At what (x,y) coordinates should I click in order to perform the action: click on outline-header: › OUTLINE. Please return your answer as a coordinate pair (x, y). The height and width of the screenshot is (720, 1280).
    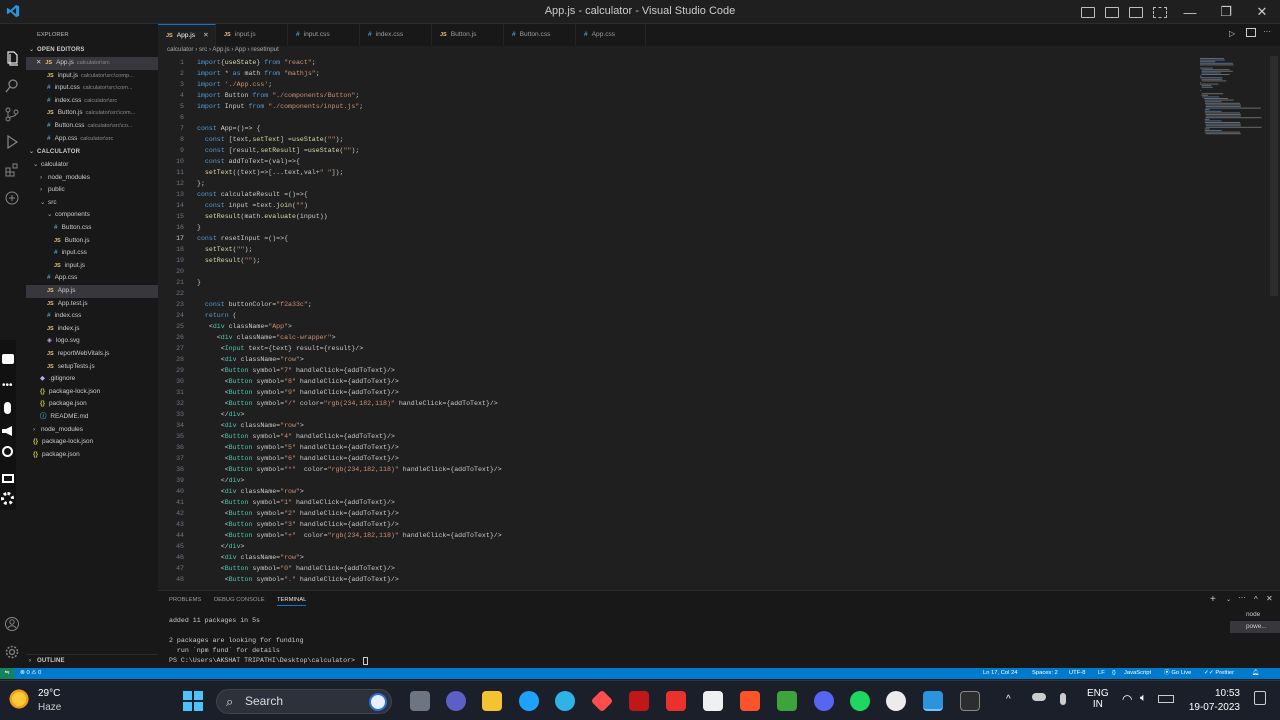
    Looking at the image, I should click on (92, 660).